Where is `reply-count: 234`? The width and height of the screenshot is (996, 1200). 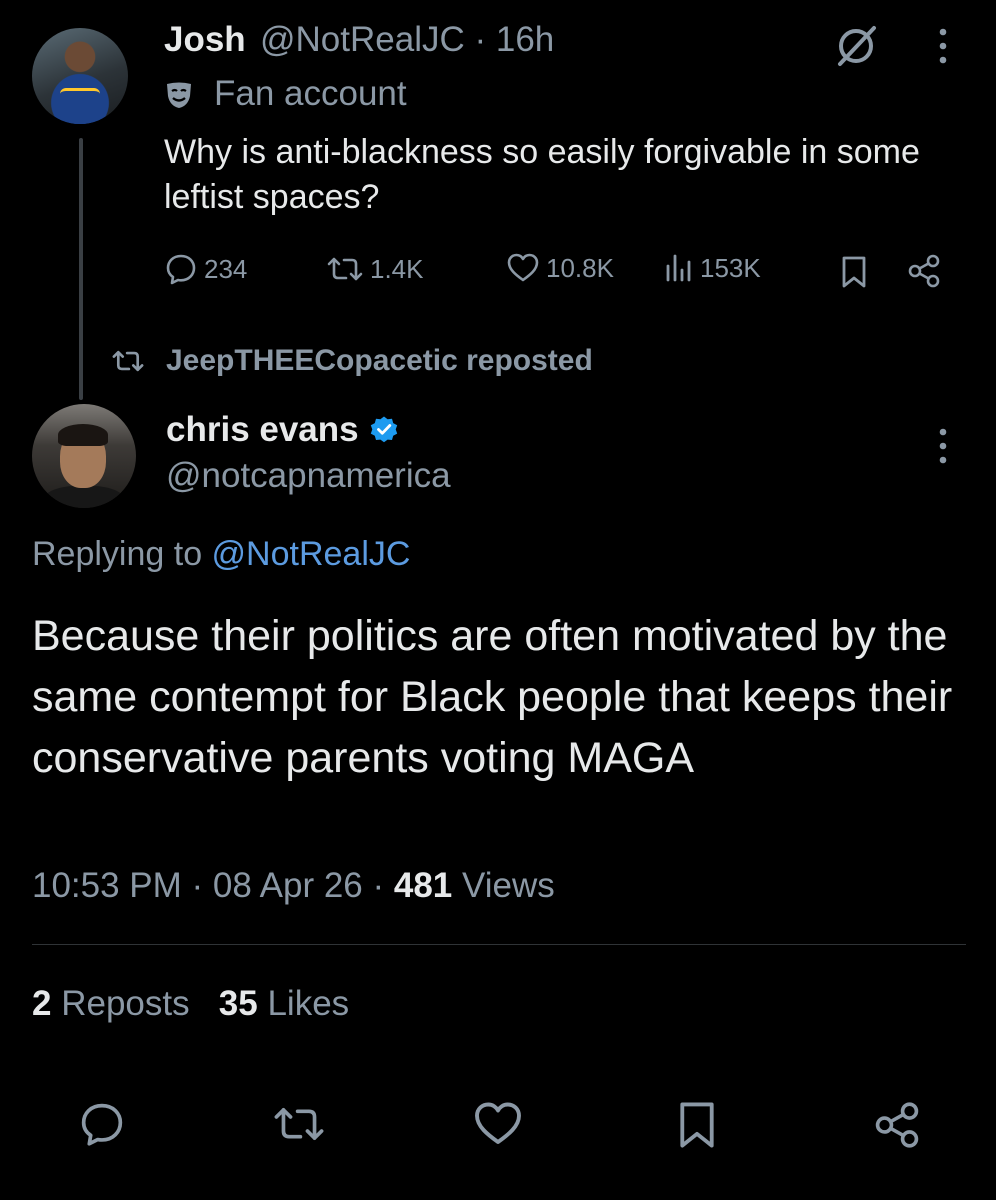 reply-count: 234 is located at coordinates (226, 268).